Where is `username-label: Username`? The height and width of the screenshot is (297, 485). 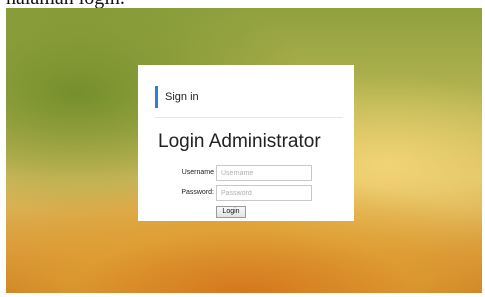 username-label: Username is located at coordinates (197, 172).